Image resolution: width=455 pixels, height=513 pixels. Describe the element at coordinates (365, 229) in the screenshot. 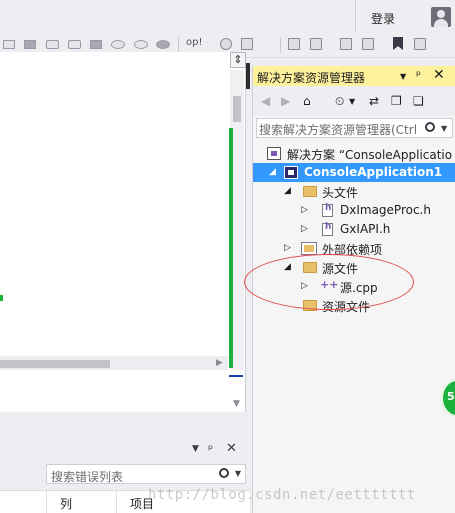

I see `tree-item-label: GxIAPI.h` at that location.